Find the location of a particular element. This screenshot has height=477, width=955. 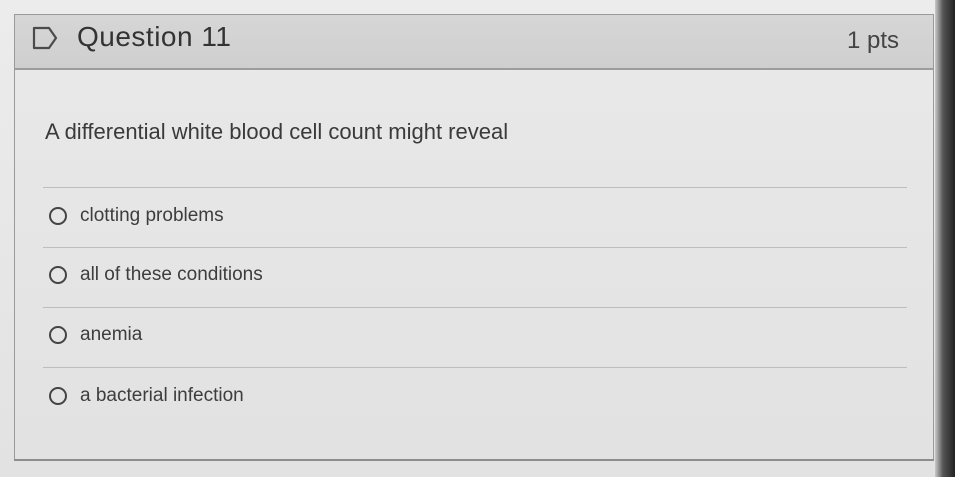

points-badge: 1 pts is located at coordinates (872, 40).